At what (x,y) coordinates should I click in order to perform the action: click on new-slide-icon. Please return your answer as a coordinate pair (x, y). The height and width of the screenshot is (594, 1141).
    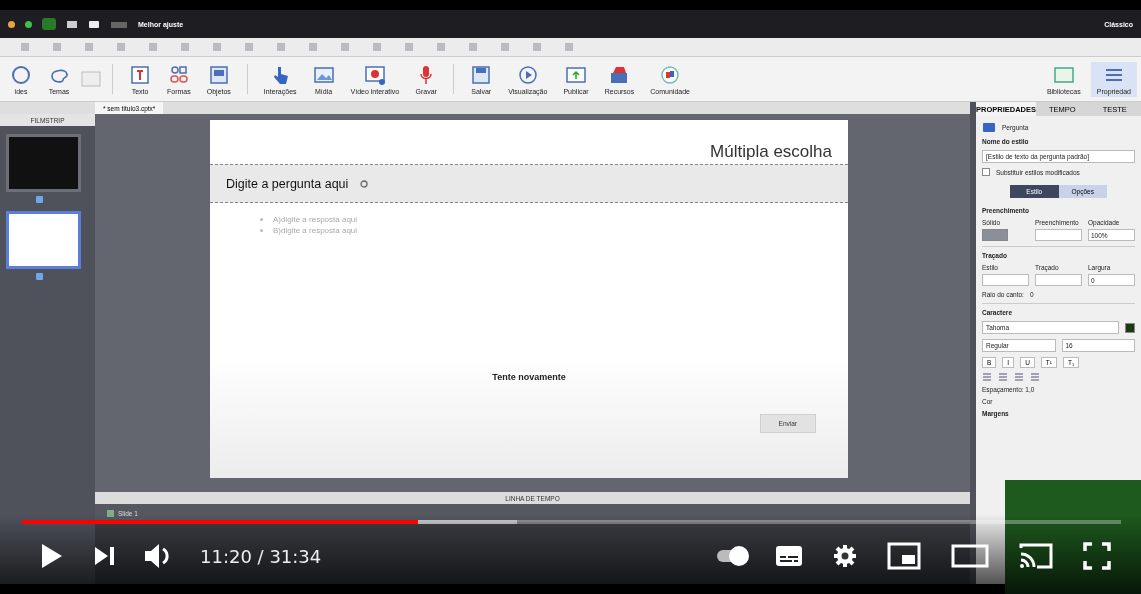
    Looking at the image, I should click on (91, 79).